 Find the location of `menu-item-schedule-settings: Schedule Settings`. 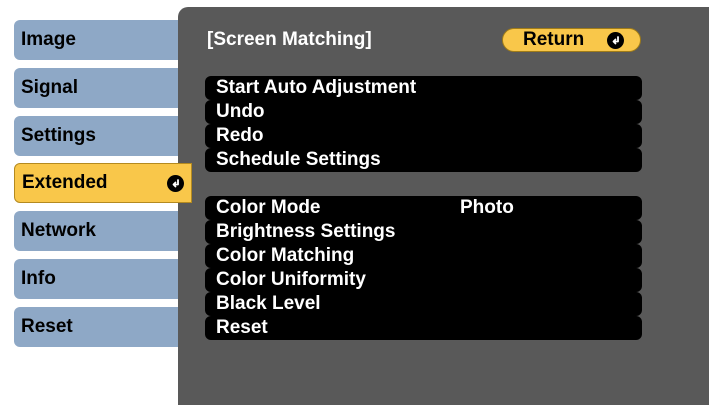

menu-item-schedule-settings: Schedule Settings is located at coordinates (423, 160).